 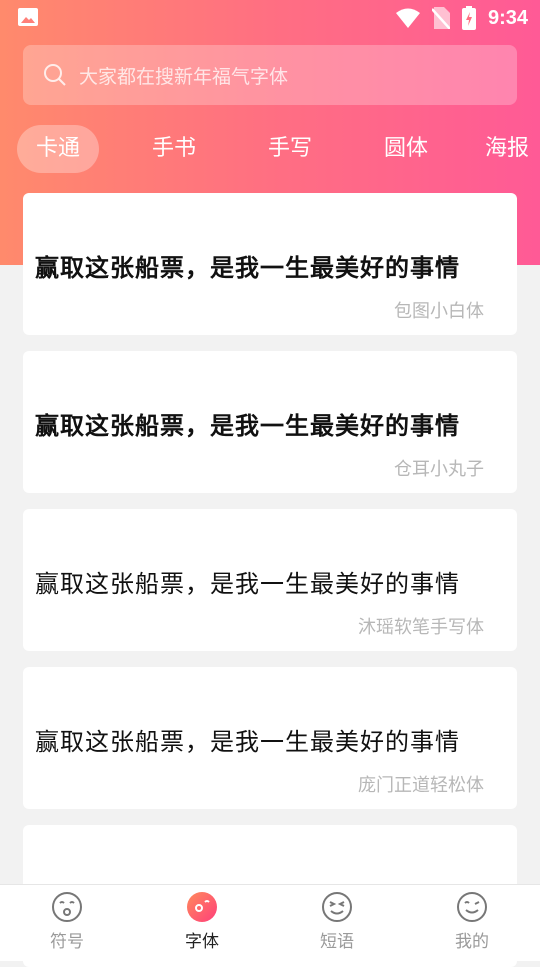 I want to click on search-placeholder: 大家都在搜新年福气字体, so click(x=184, y=76).